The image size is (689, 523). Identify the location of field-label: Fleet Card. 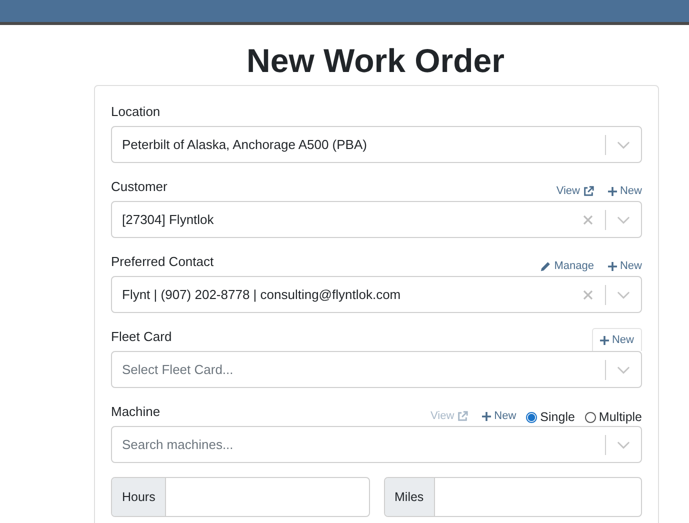
(141, 337).